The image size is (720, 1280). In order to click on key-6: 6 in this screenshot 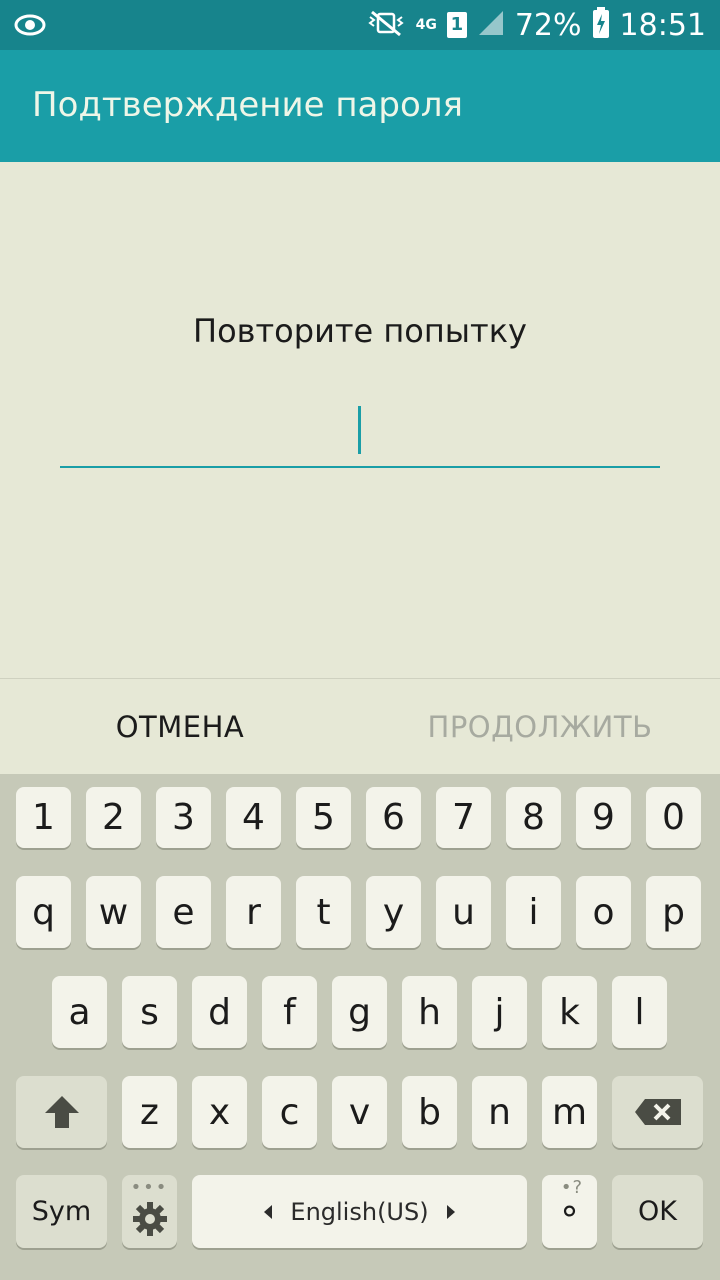, I will do `click(393, 817)`.